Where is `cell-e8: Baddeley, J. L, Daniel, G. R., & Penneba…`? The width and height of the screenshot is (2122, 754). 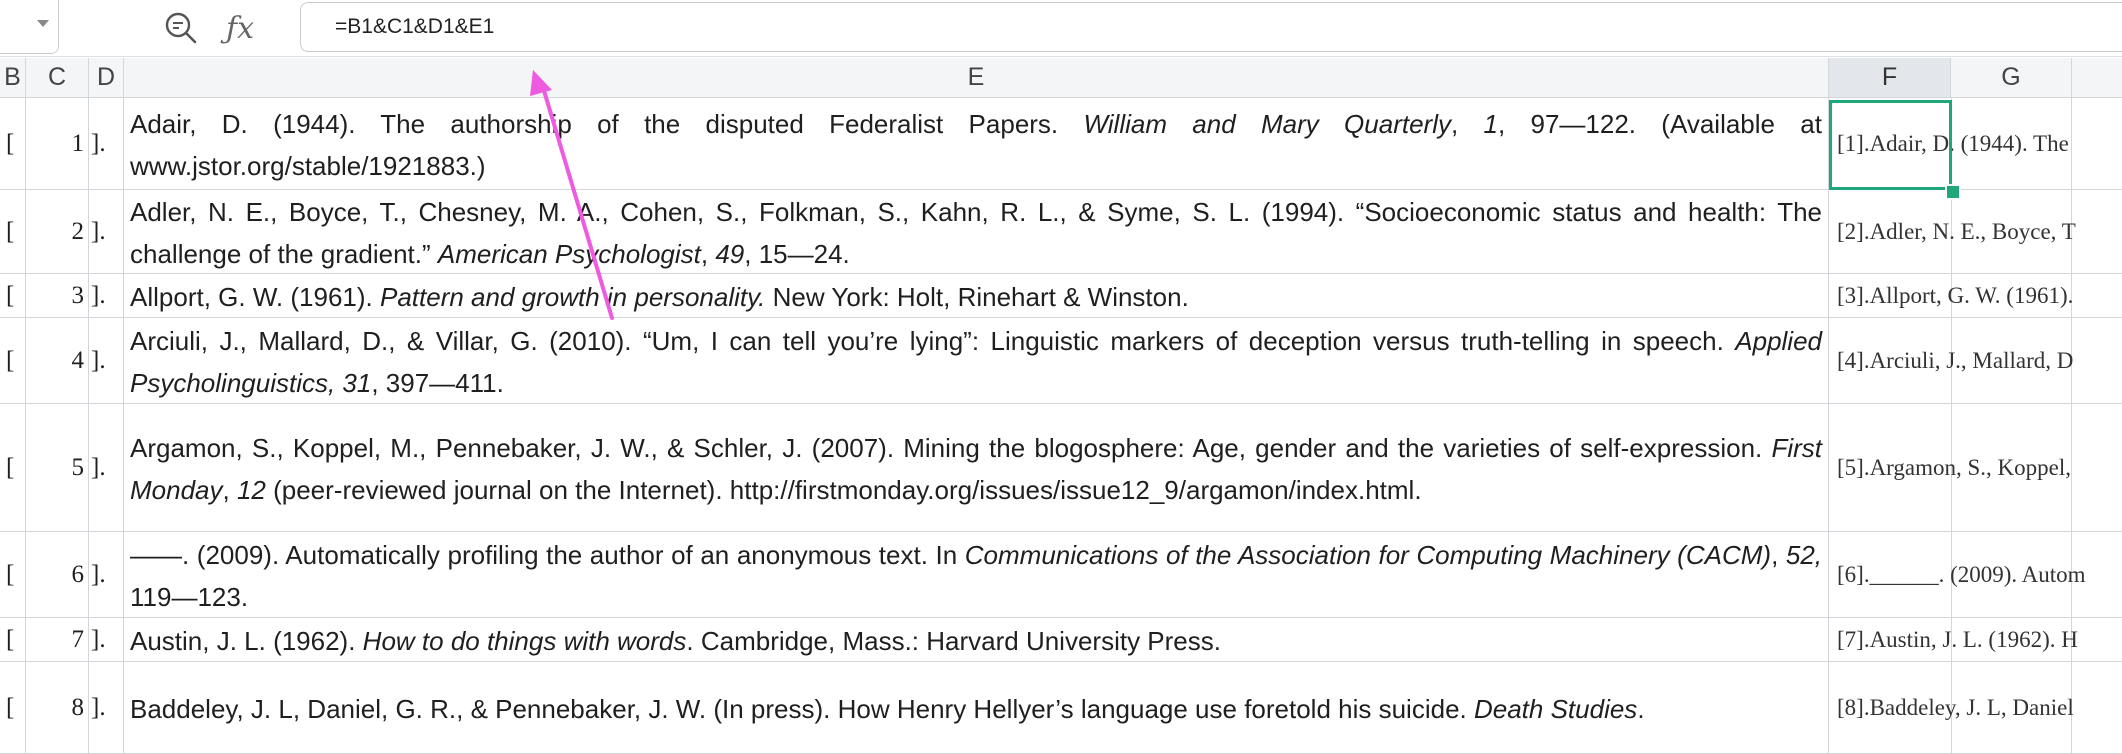
cell-e8: Baddeley, J. L, Daniel, G. R., & Penneba… is located at coordinates (976, 707).